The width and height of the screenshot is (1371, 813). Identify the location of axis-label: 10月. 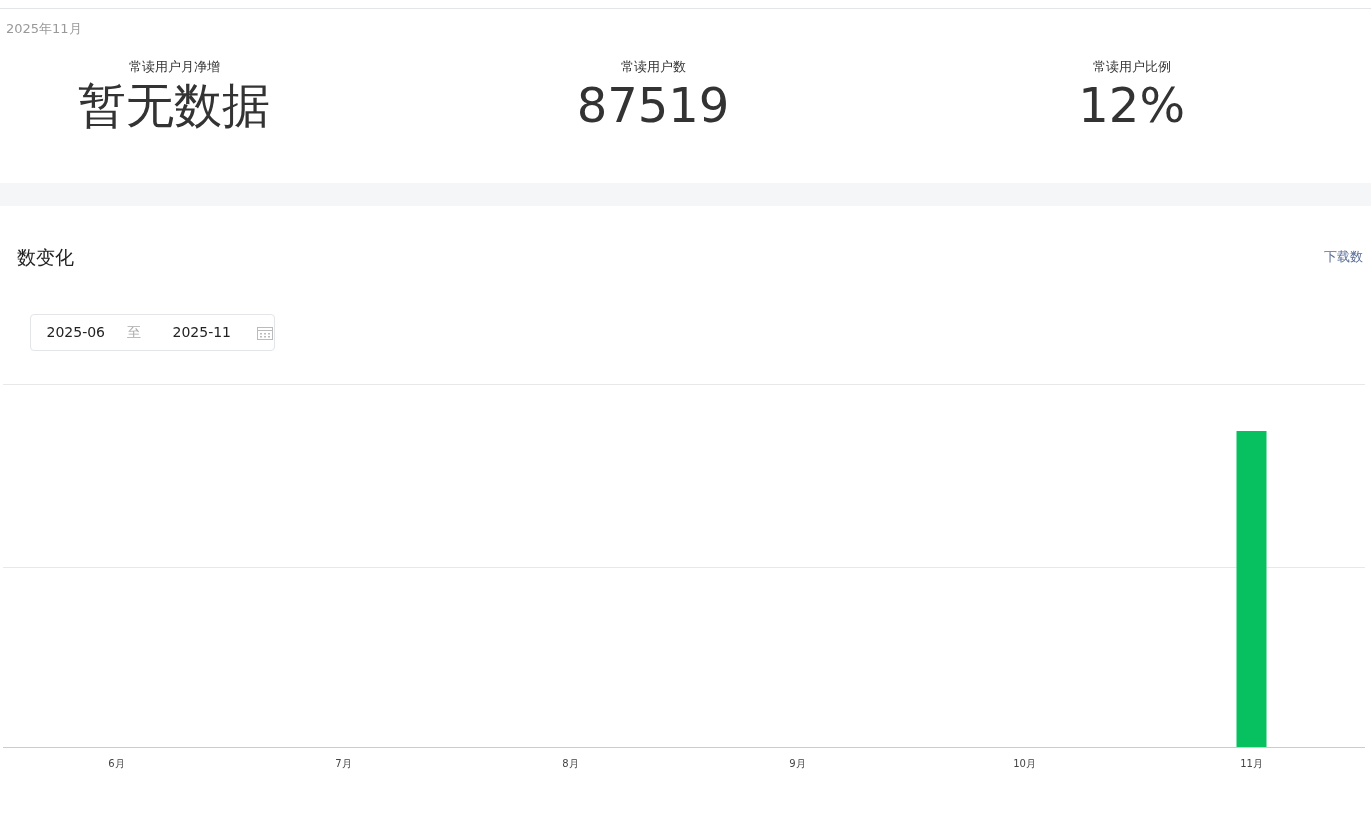
(1024, 763).